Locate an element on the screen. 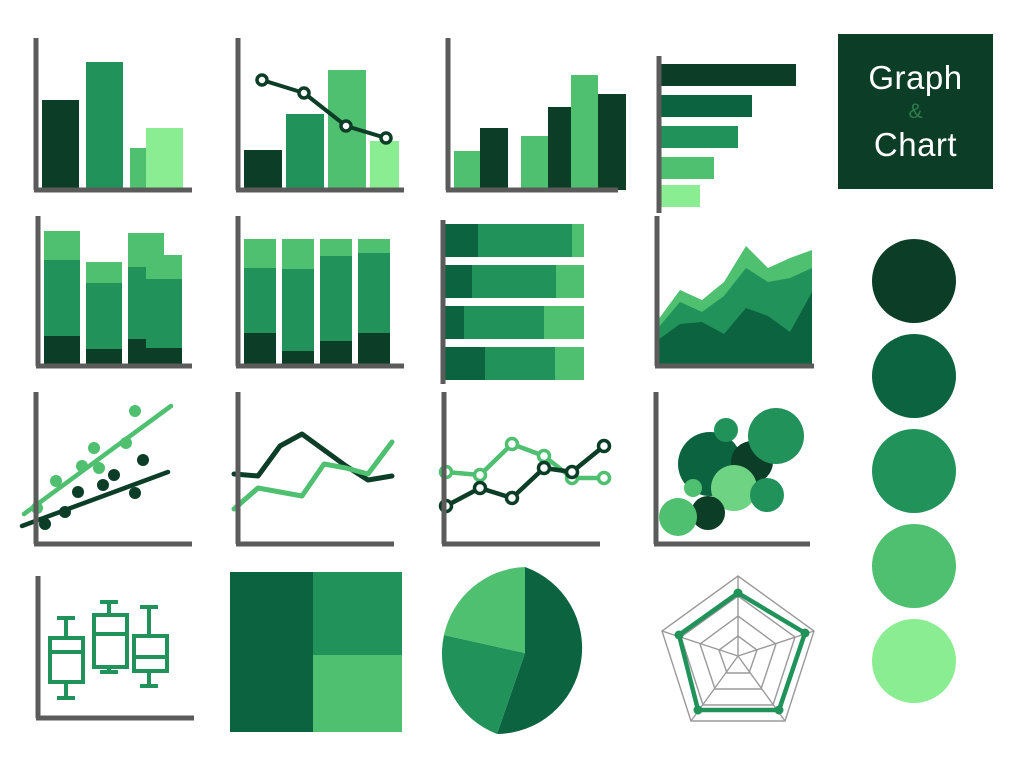  treemap-tile-medium is located at coordinates (357, 613).